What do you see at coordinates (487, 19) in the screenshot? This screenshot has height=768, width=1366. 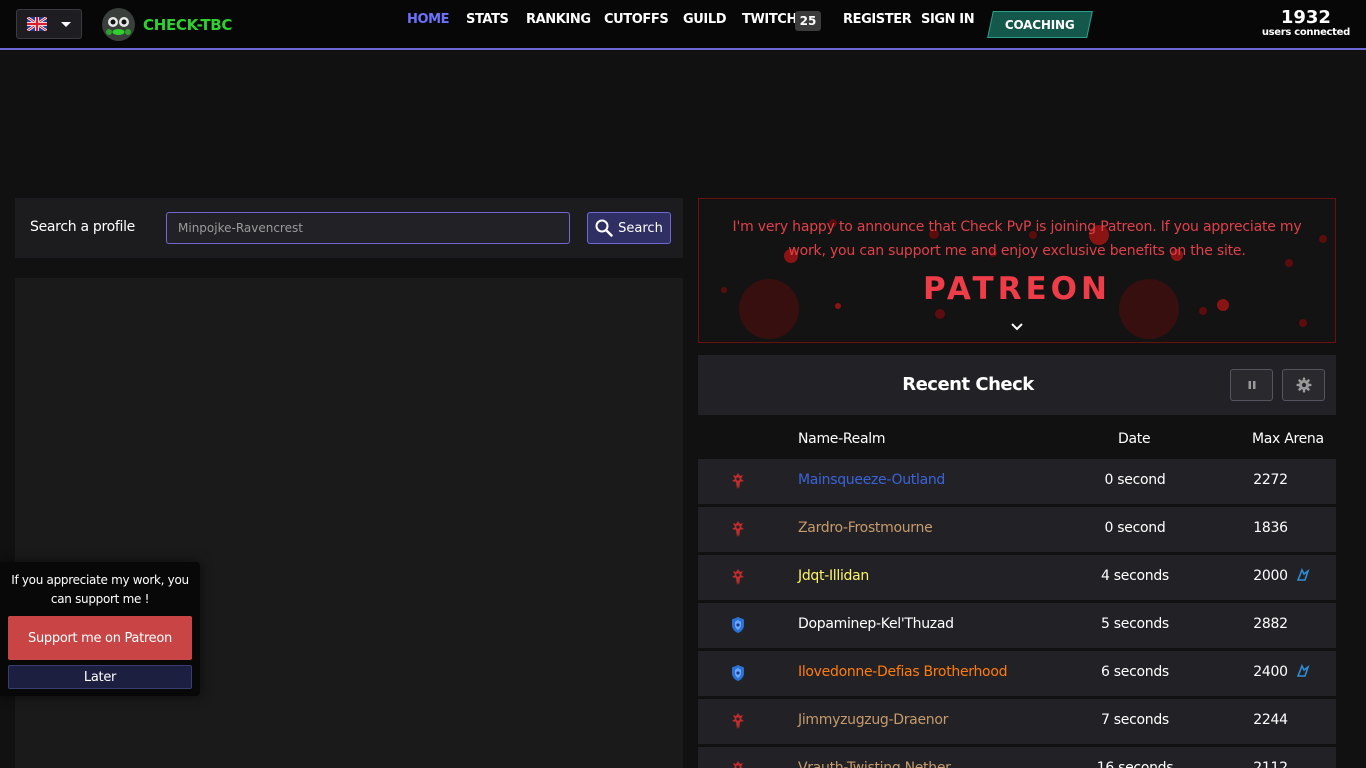 I see `nav-stats: STATS` at bounding box center [487, 19].